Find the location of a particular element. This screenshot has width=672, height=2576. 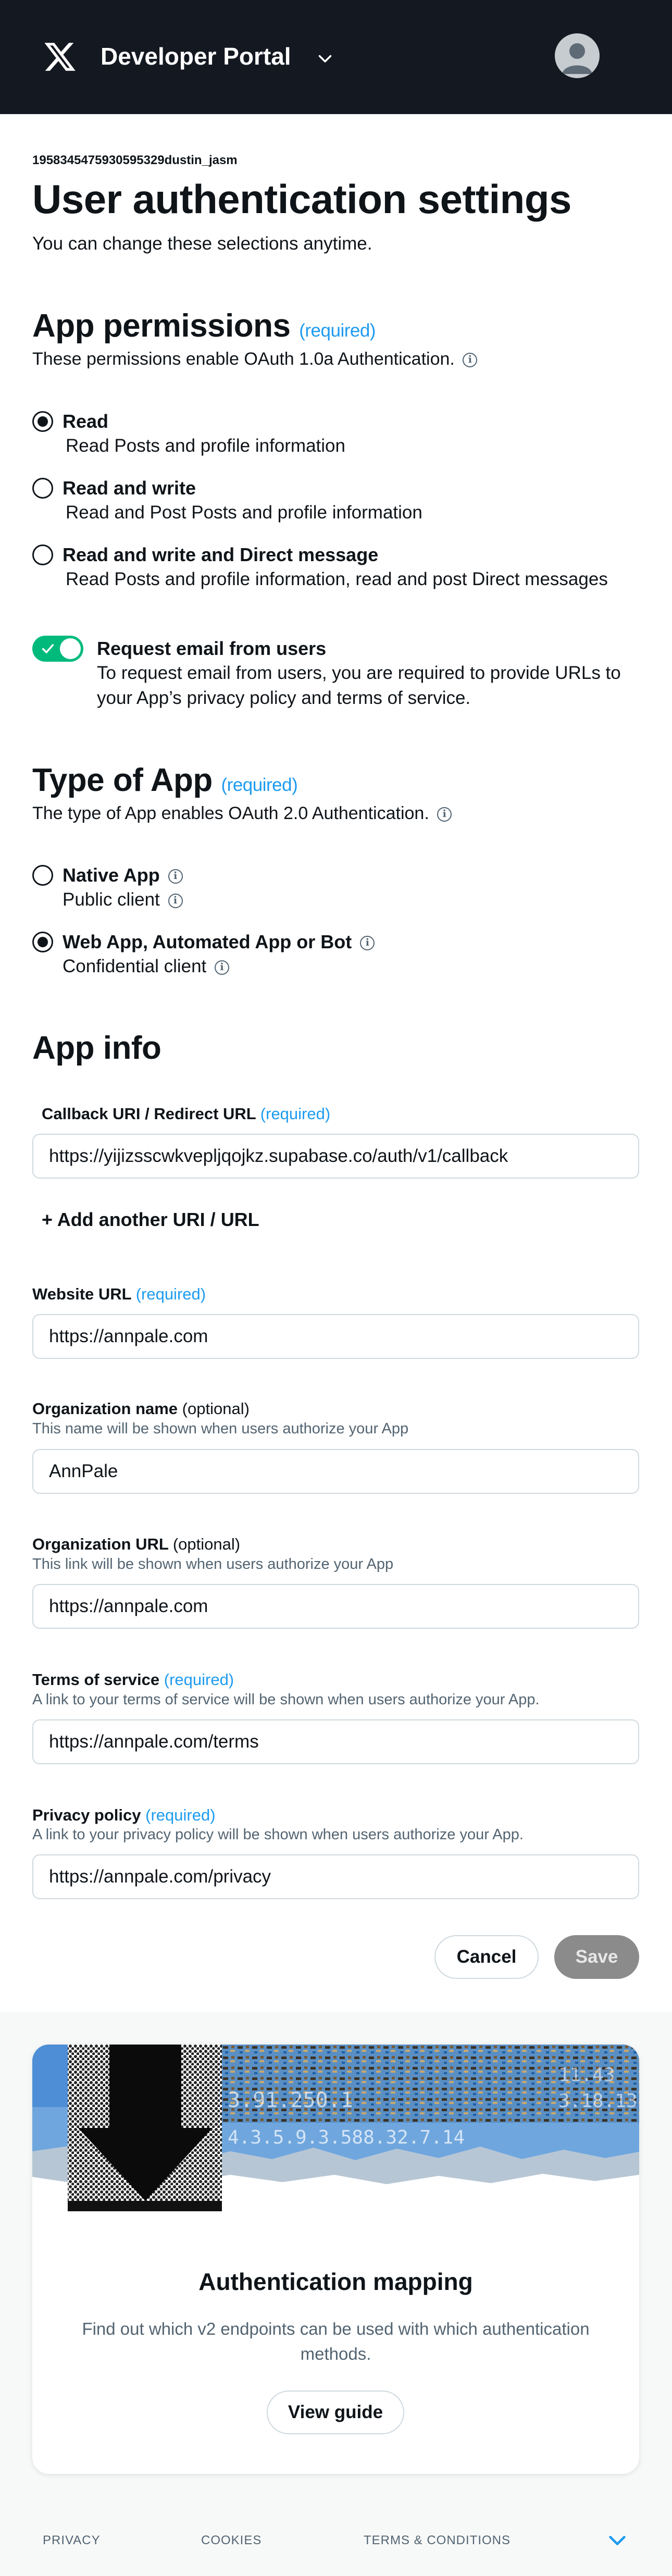

request-email-toggle is located at coordinates (57, 649).